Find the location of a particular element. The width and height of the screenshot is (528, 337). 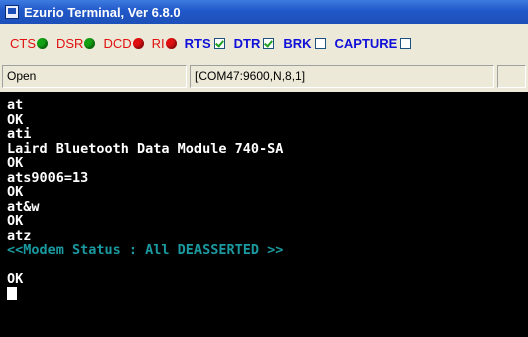

rts-toggle: RTS is located at coordinates (205, 43).